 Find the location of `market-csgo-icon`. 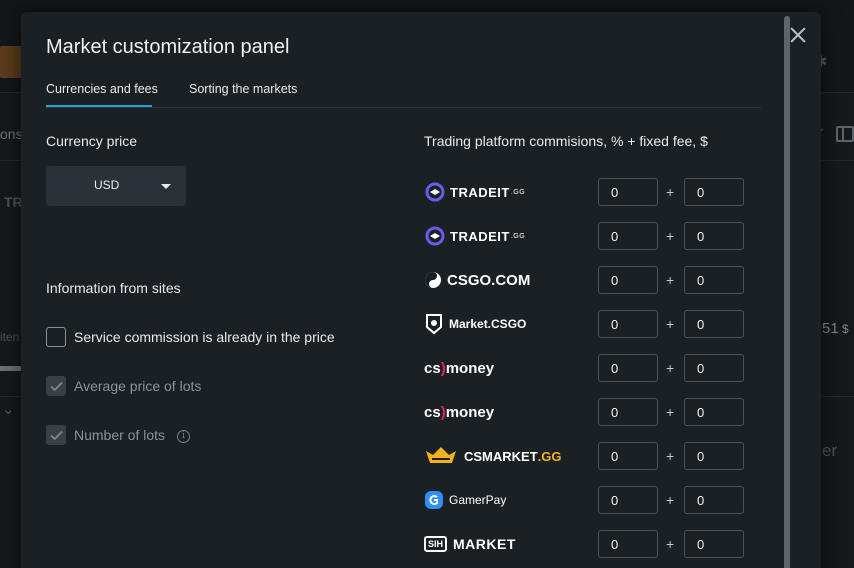

market-csgo-icon is located at coordinates (434, 324).